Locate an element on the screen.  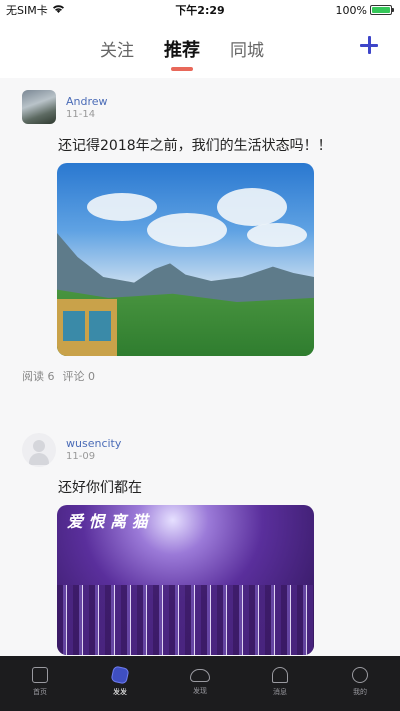
profile-icon is located at coordinates (360, 675).